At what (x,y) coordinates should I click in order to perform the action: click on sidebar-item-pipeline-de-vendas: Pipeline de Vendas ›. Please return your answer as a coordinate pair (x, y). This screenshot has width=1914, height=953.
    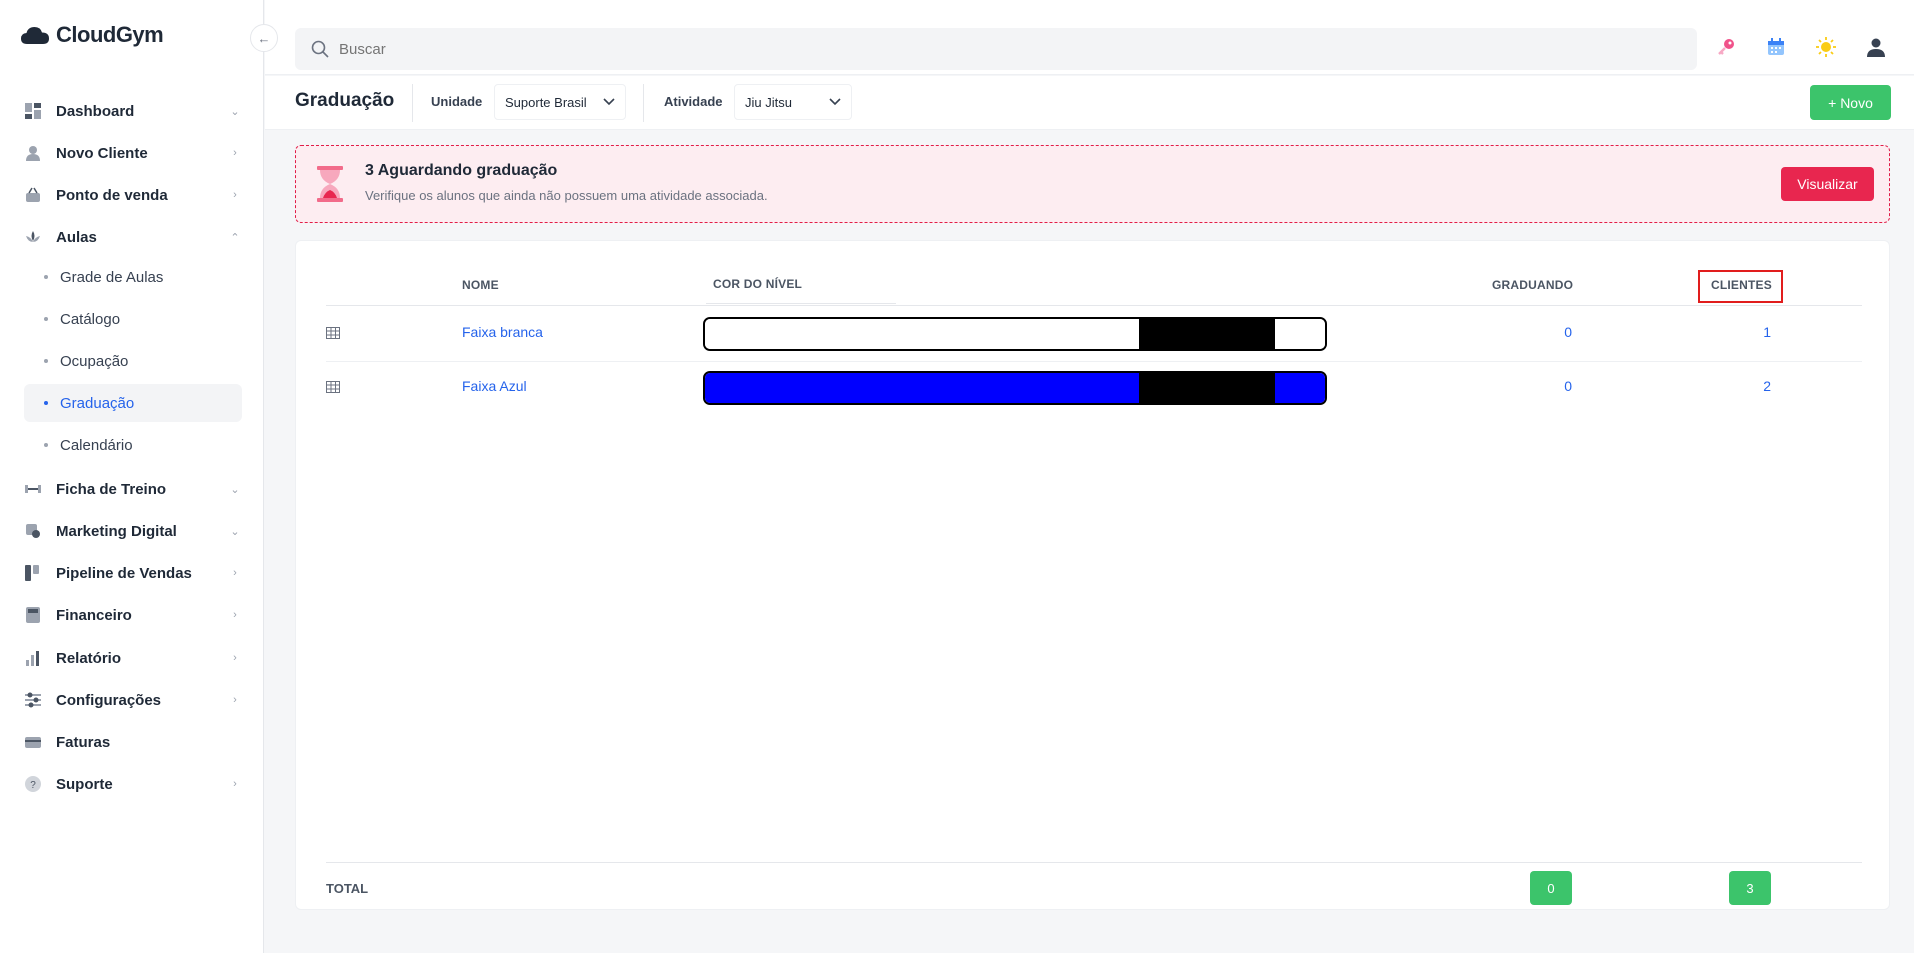
    Looking at the image, I should click on (133, 573).